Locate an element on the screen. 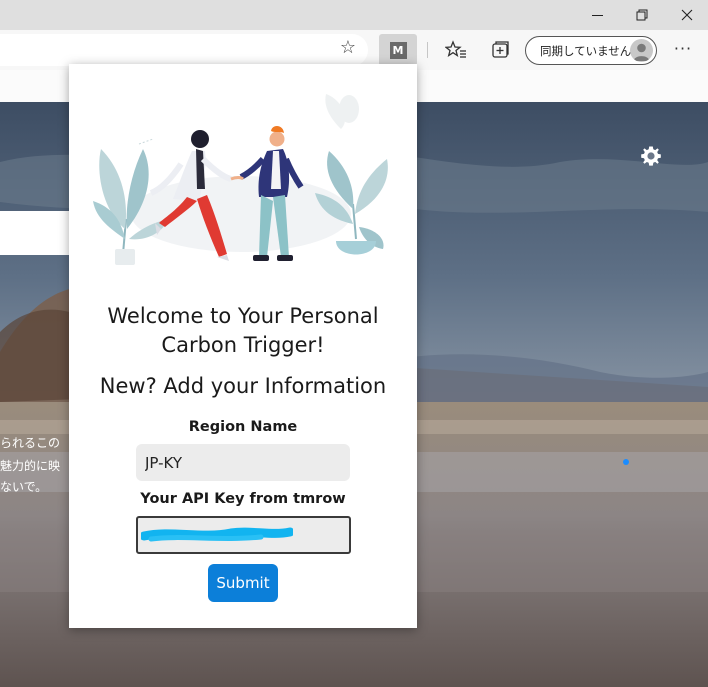  background-text-line: 魅力的に映 is located at coordinates (30, 466).